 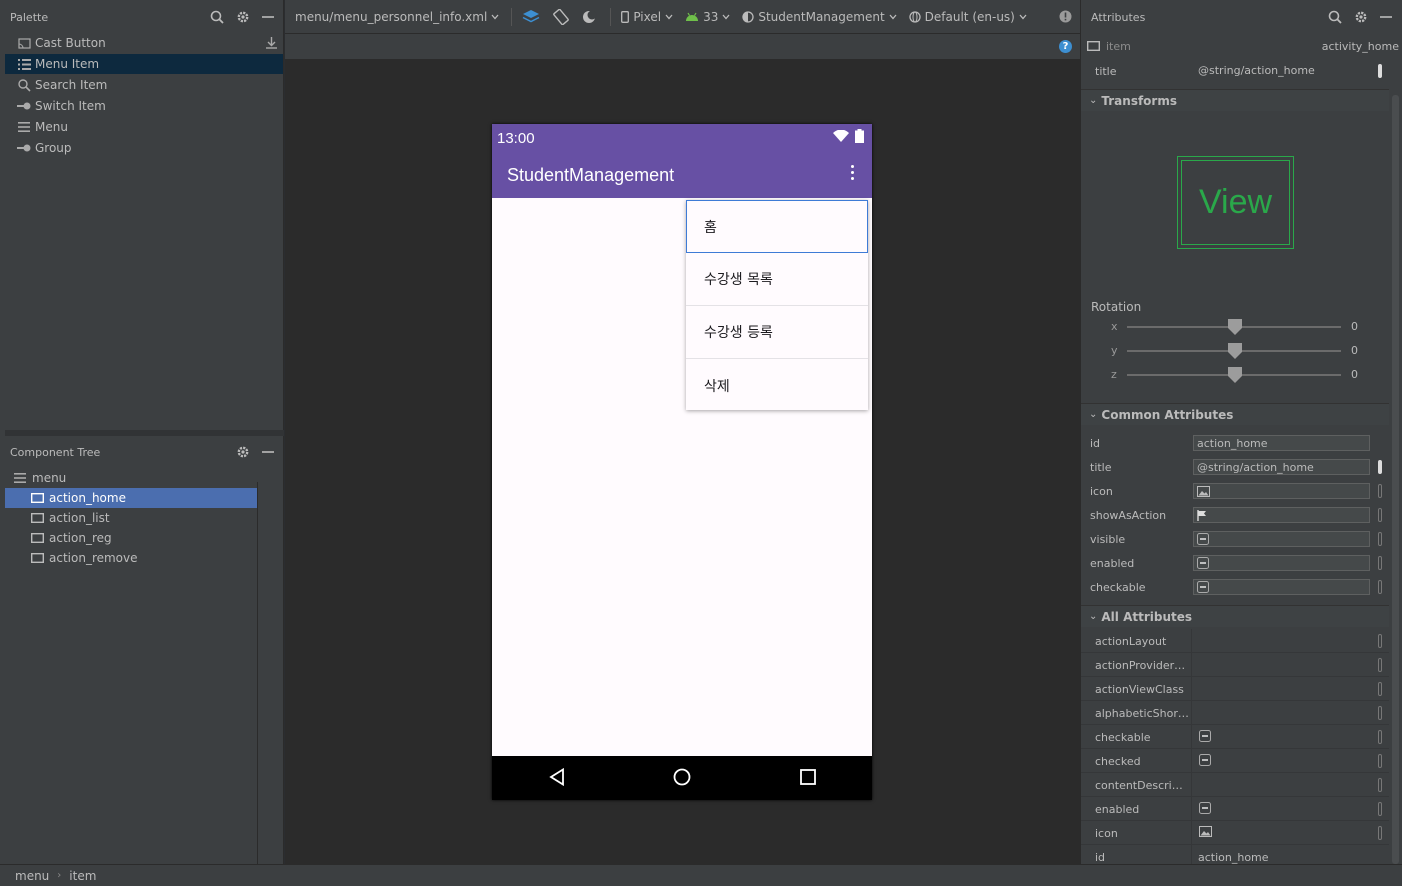 What do you see at coordinates (144, 148) in the screenshot?
I see `palette-item-group: Group` at bounding box center [144, 148].